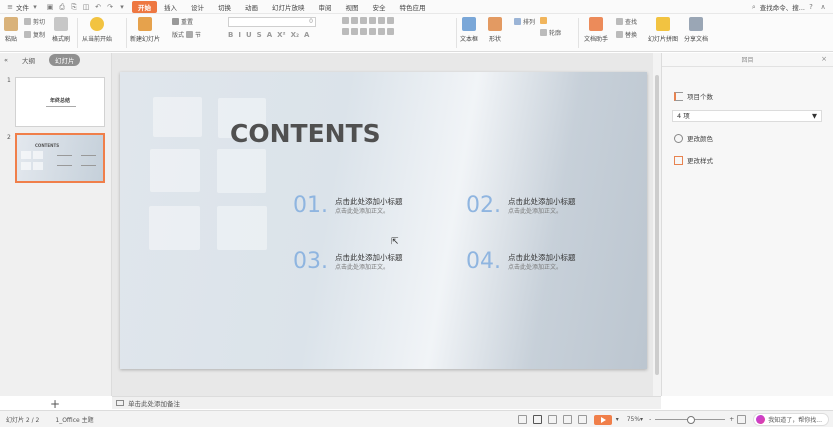 The image size is (833, 427). What do you see at coordinates (145, 30) in the screenshot?
I see `new-slide-button: 新建幻灯片` at bounding box center [145, 30].